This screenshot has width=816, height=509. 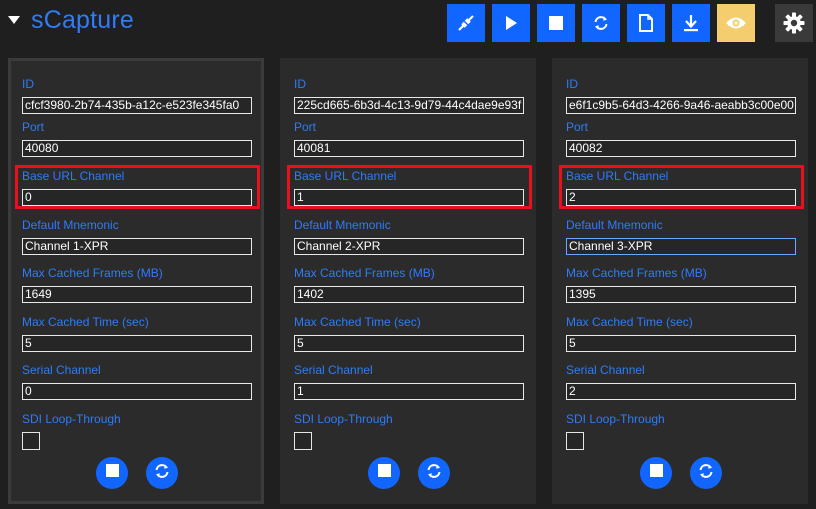 I want to click on default-mnemonic-field: Channel 3-XPR, so click(x=681, y=246).